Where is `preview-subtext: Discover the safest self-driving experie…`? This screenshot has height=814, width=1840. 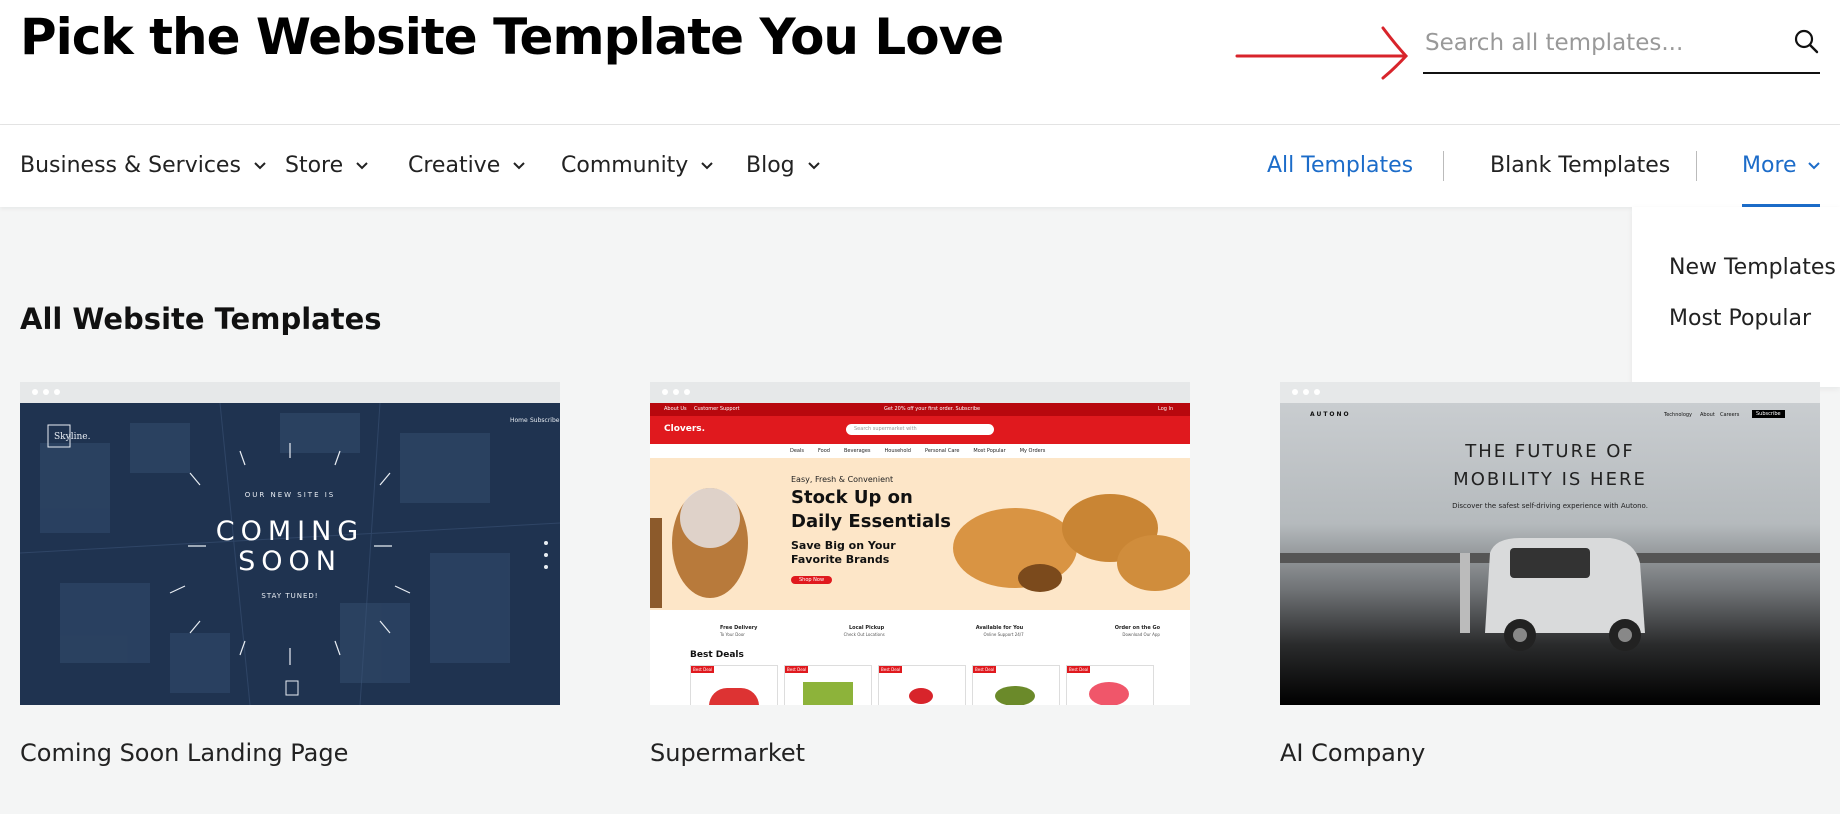
preview-subtext: Discover the safest self-driving experie… is located at coordinates (1550, 506).